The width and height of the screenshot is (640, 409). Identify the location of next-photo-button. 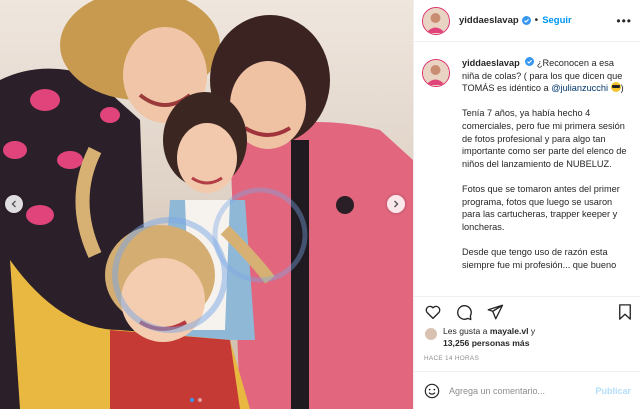
(396, 204).